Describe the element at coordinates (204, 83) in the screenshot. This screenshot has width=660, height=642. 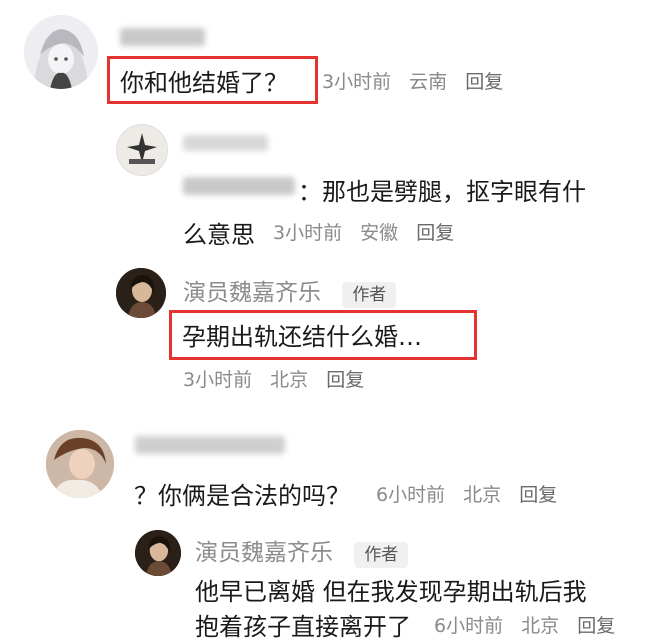
I see `comment-text: 你和他结婚了？` at that location.